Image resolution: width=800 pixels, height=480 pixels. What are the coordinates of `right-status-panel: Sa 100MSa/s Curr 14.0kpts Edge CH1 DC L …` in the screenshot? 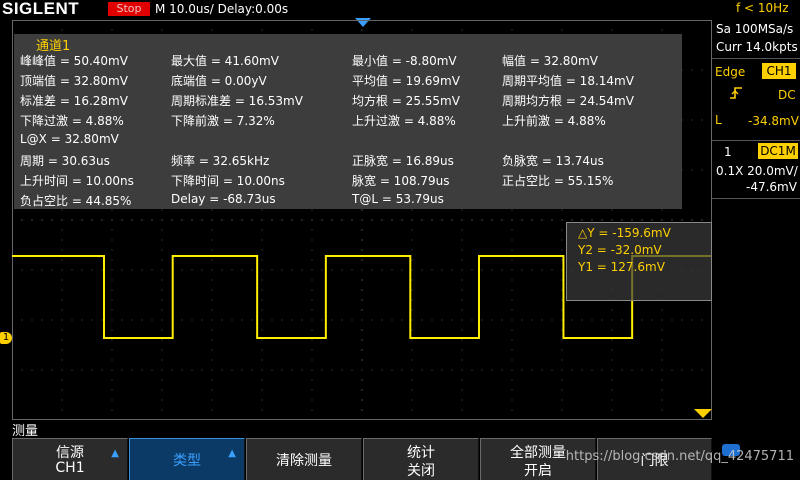 It's located at (756, 228).